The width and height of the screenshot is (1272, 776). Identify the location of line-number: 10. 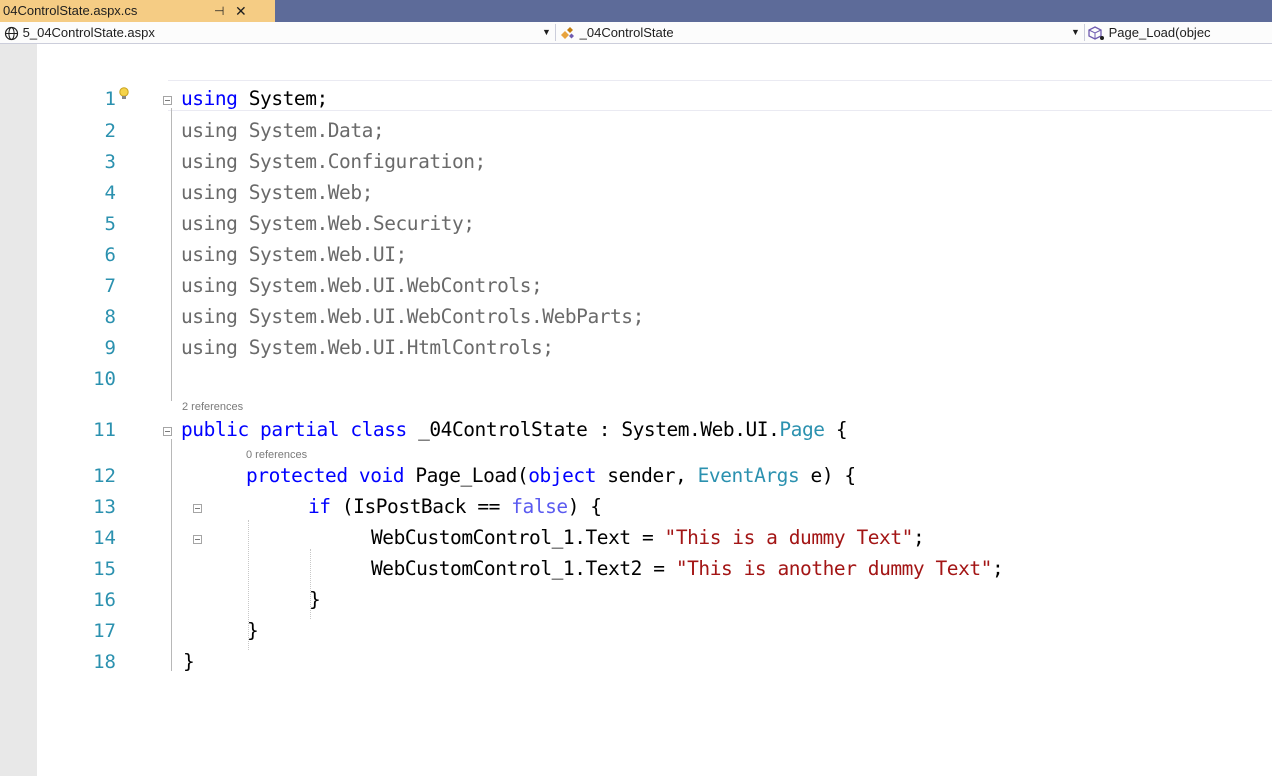
(104, 379).